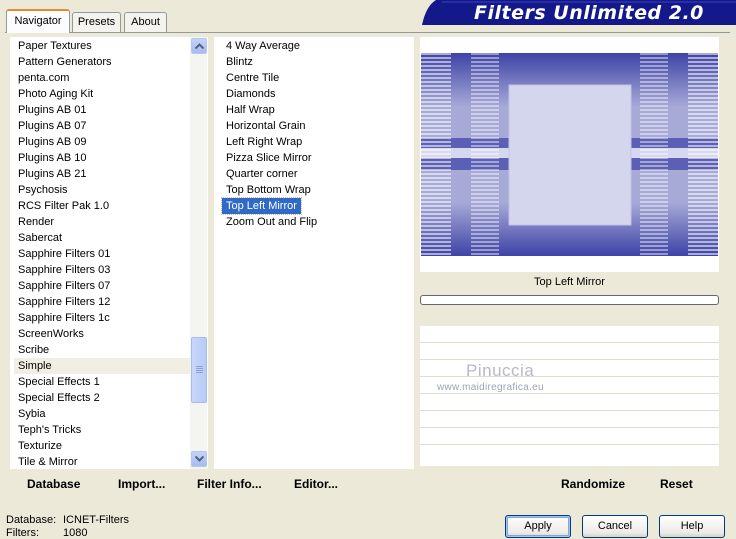  Describe the element at coordinates (102, 286) in the screenshot. I see `category-item: Sapphire Filters 07` at that location.